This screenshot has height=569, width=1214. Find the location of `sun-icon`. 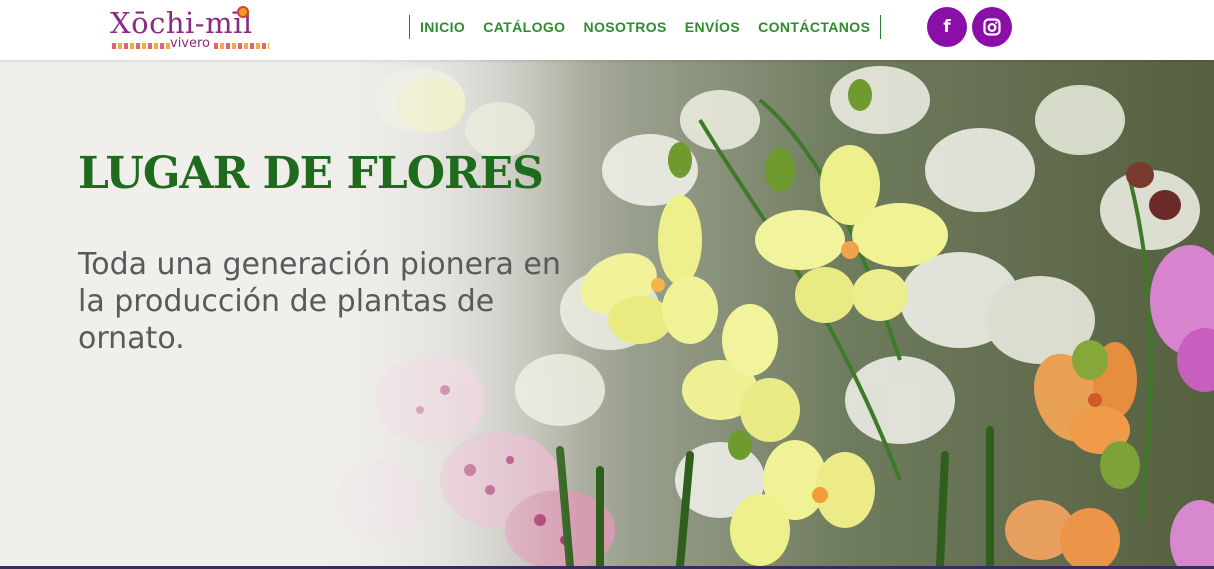

sun-icon is located at coordinates (243, 12).